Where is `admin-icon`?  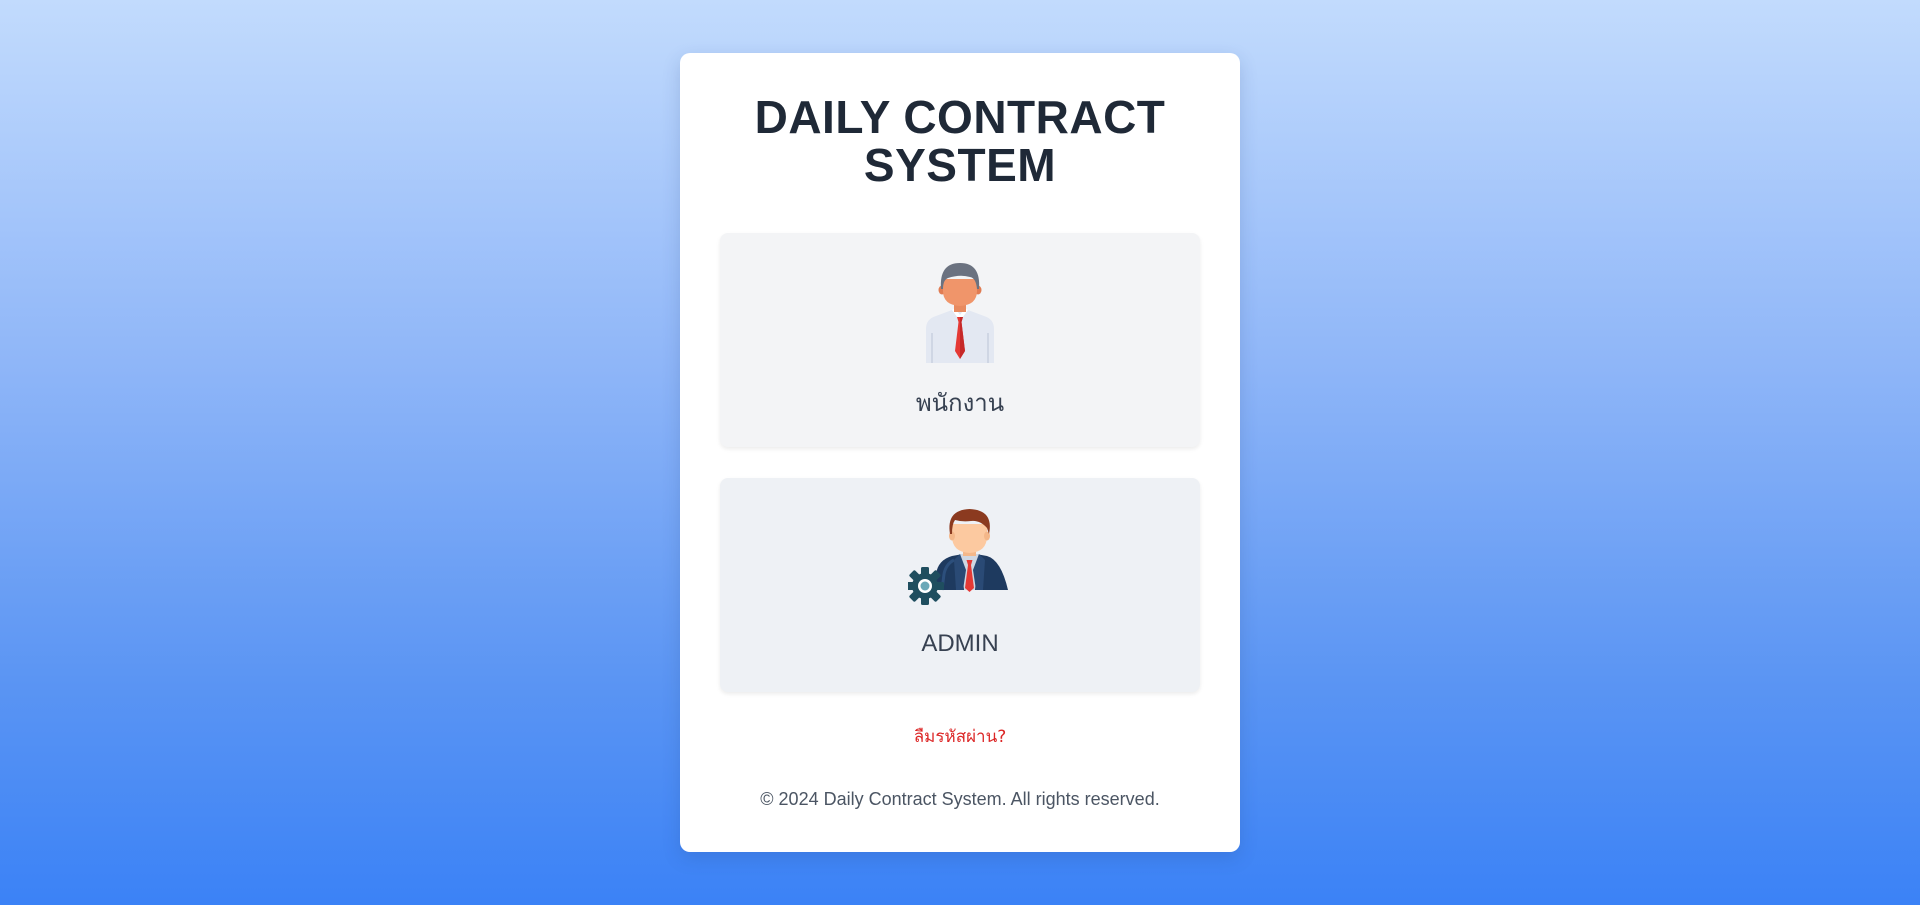 admin-icon is located at coordinates (958, 557).